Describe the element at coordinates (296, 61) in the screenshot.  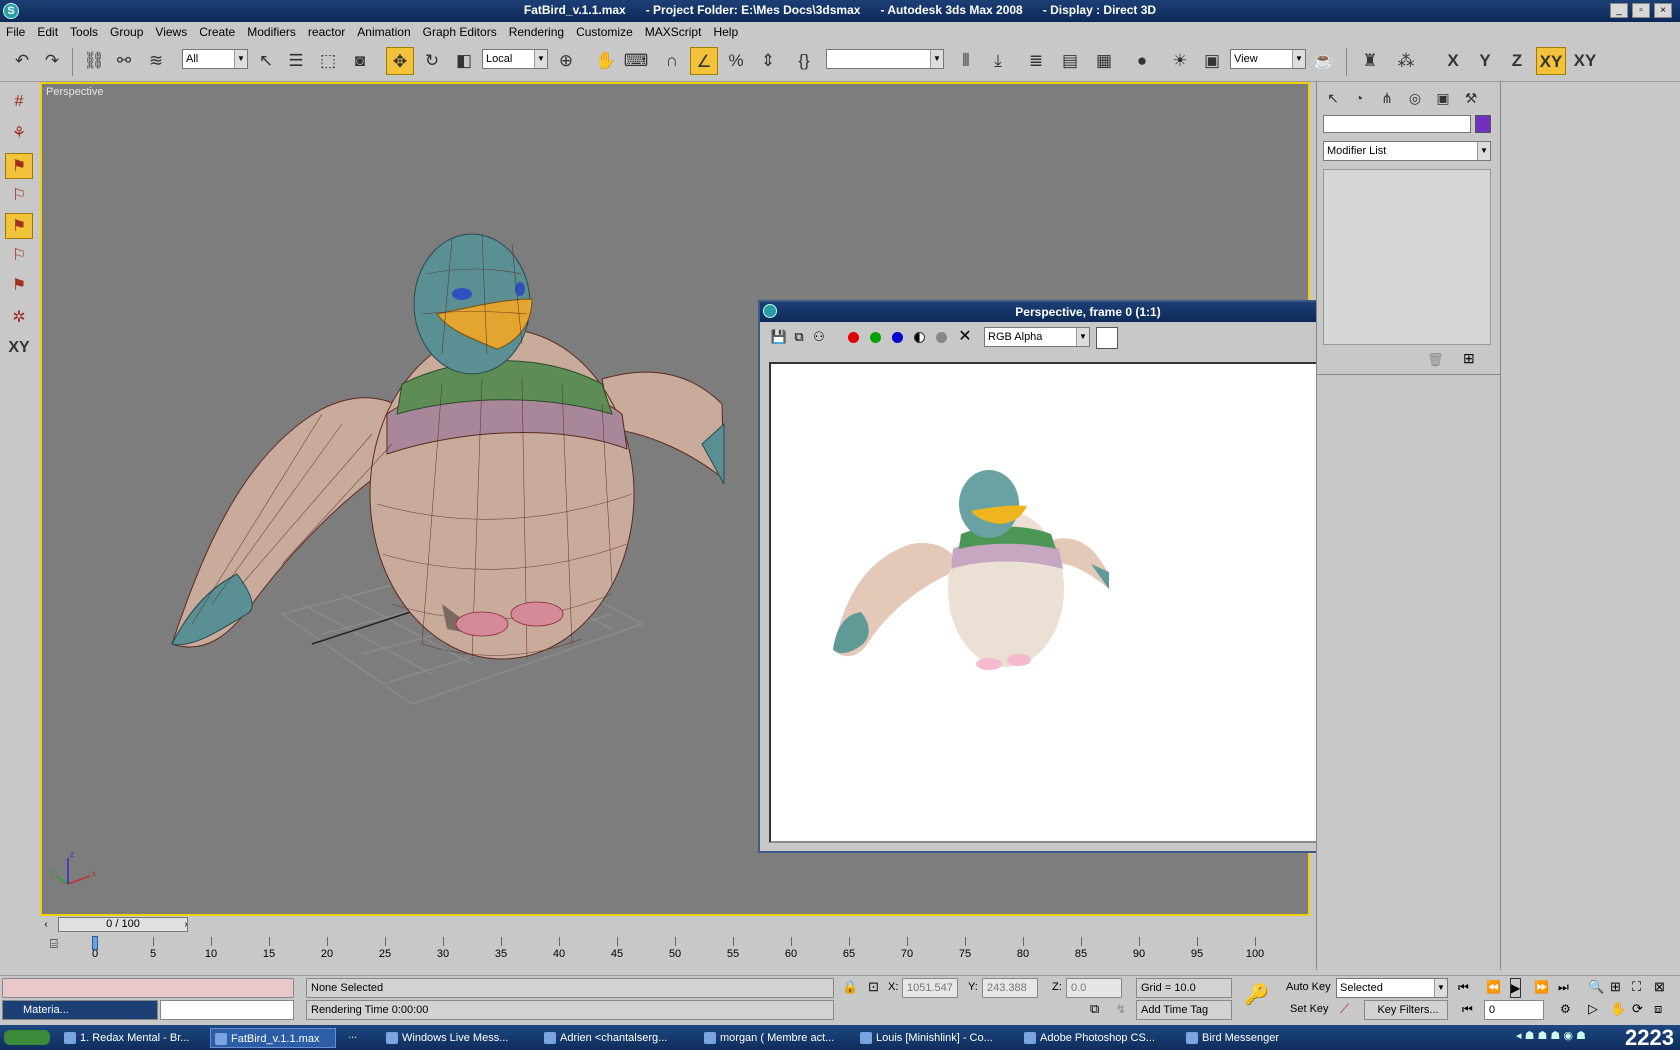
I see `select-by-name-icon: ☰` at that location.